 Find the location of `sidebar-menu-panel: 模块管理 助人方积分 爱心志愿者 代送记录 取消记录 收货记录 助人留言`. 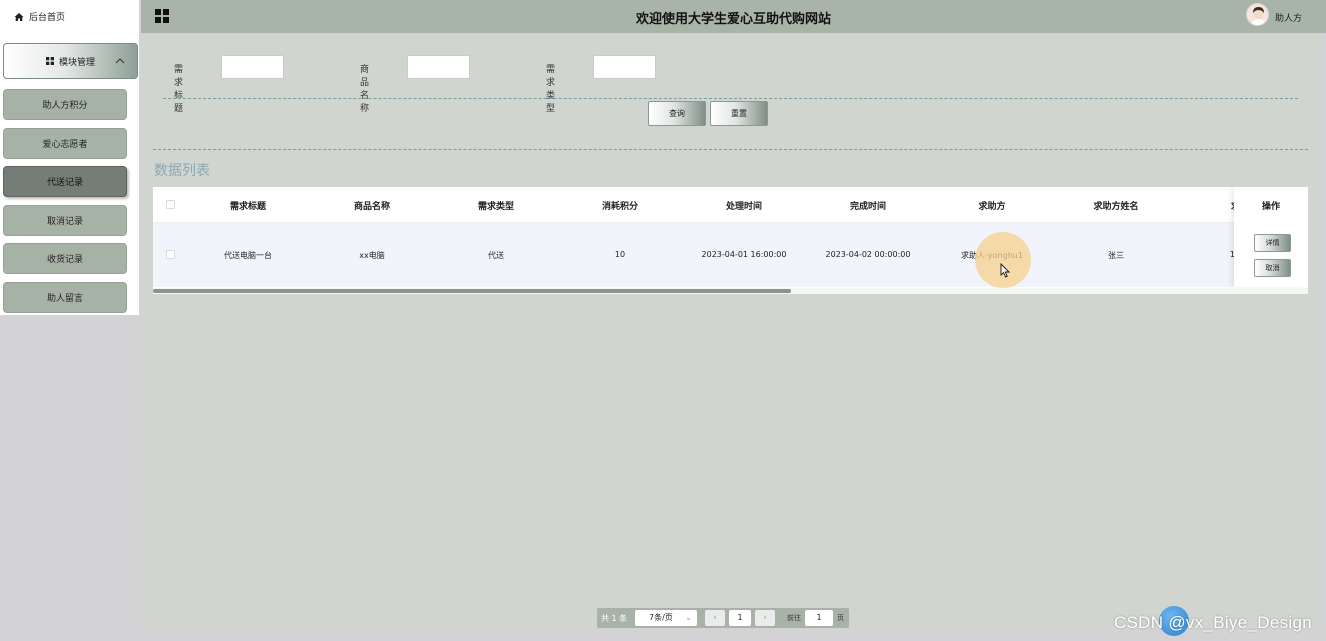

sidebar-menu-panel: 模块管理 助人方积分 爱心志愿者 代送记录 取消记录 收货记录 助人留言 is located at coordinates (69, 174).